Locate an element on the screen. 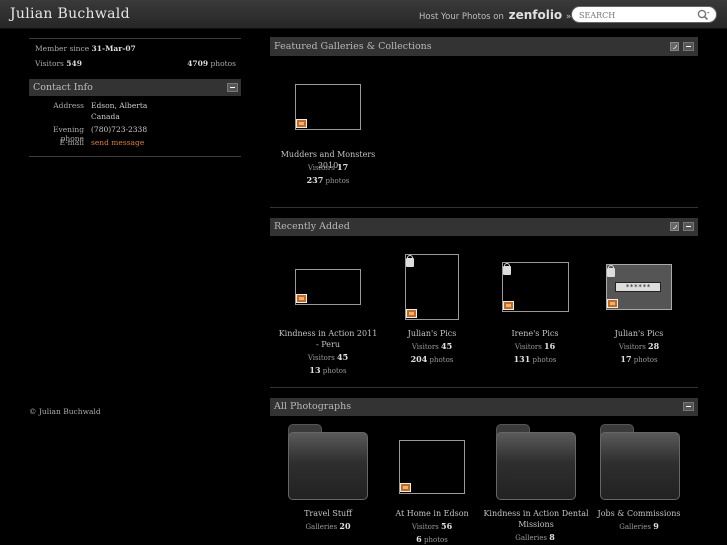 This screenshot has width=727, height=545. featured-title: Featured Galleries & Collections is located at coordinates (353, 46).